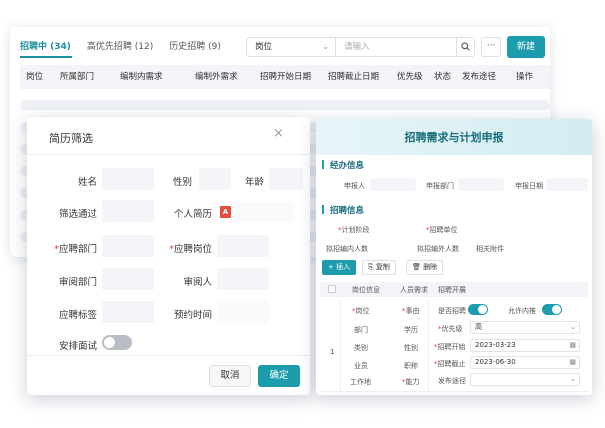 This screenshot has height=428, width=605. Describe the element at coordinates (264, 212) in the screenshot. I see `resume-preview-placeholder` at that location.